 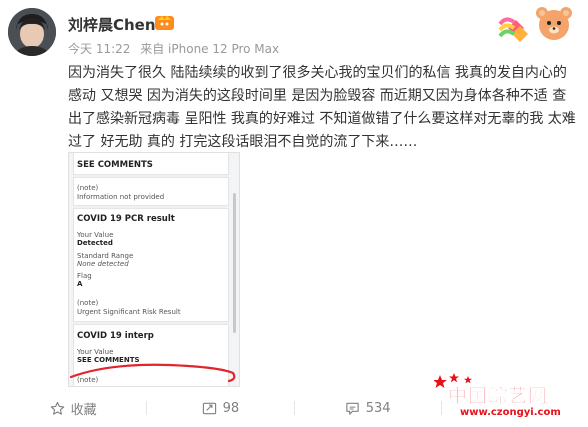 I want to click on repost-button: 98, so click(x=220, y=408).